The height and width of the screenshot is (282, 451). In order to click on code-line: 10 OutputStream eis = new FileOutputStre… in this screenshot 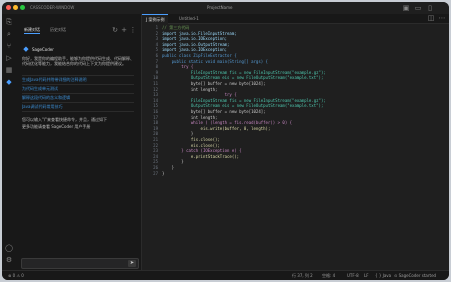, I will do `click(295, 77)`.